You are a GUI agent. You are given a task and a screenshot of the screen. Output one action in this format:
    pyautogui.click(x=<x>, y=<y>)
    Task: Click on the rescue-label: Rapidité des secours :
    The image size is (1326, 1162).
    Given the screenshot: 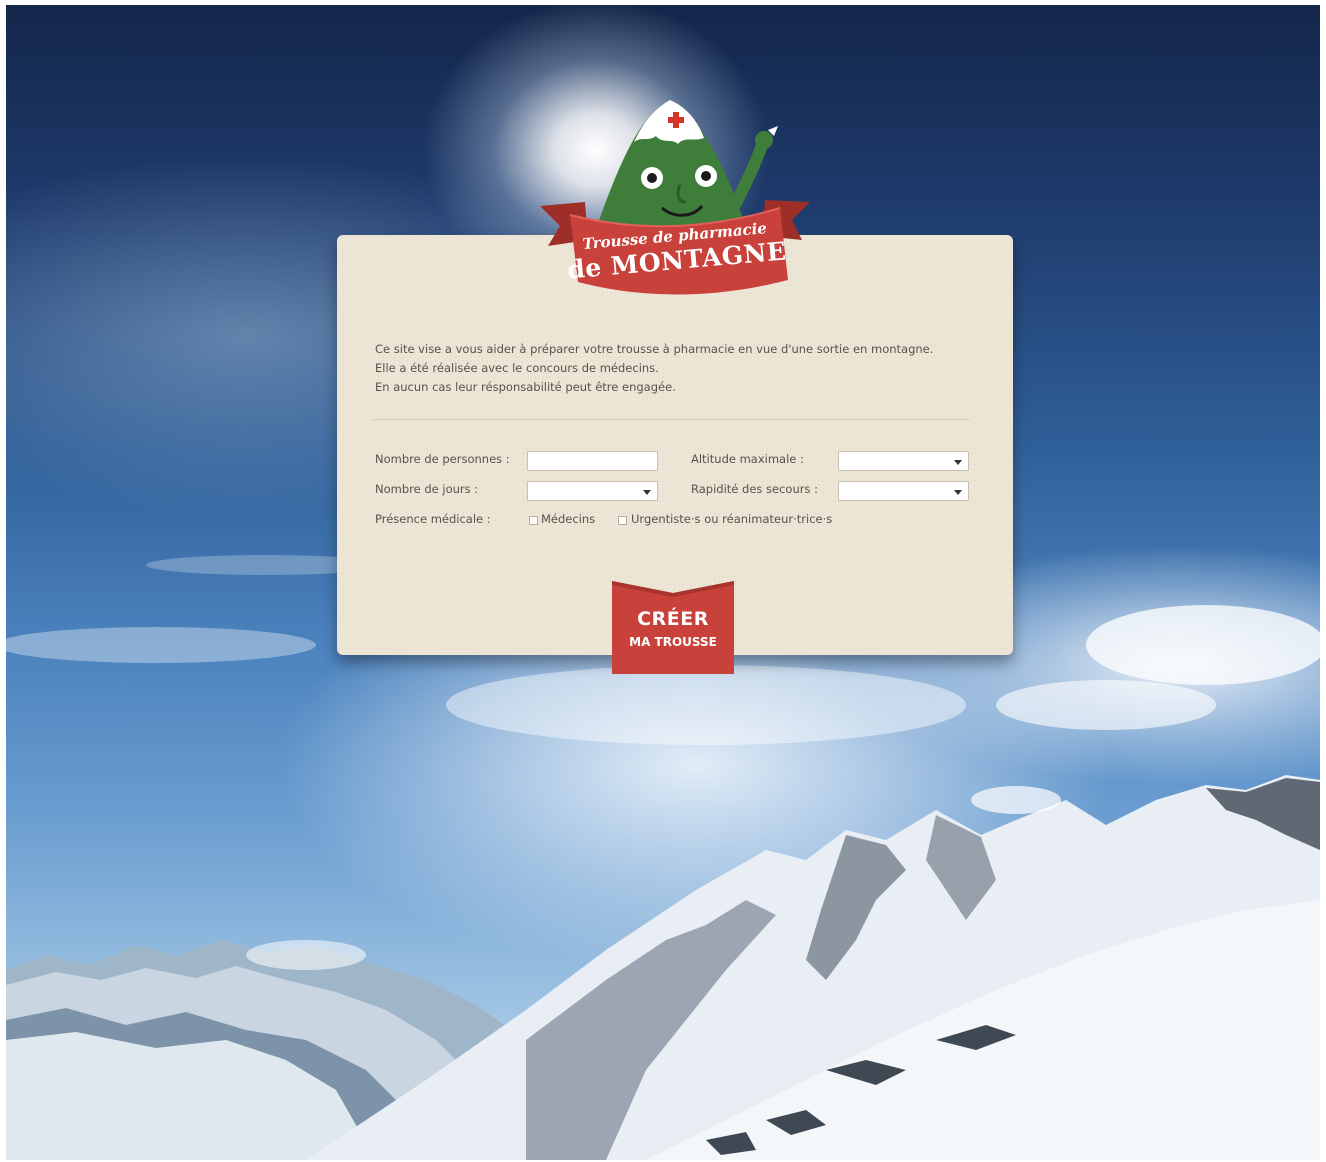 What is the action you would take?
    pyautogui.click(x=754, y=489)
    